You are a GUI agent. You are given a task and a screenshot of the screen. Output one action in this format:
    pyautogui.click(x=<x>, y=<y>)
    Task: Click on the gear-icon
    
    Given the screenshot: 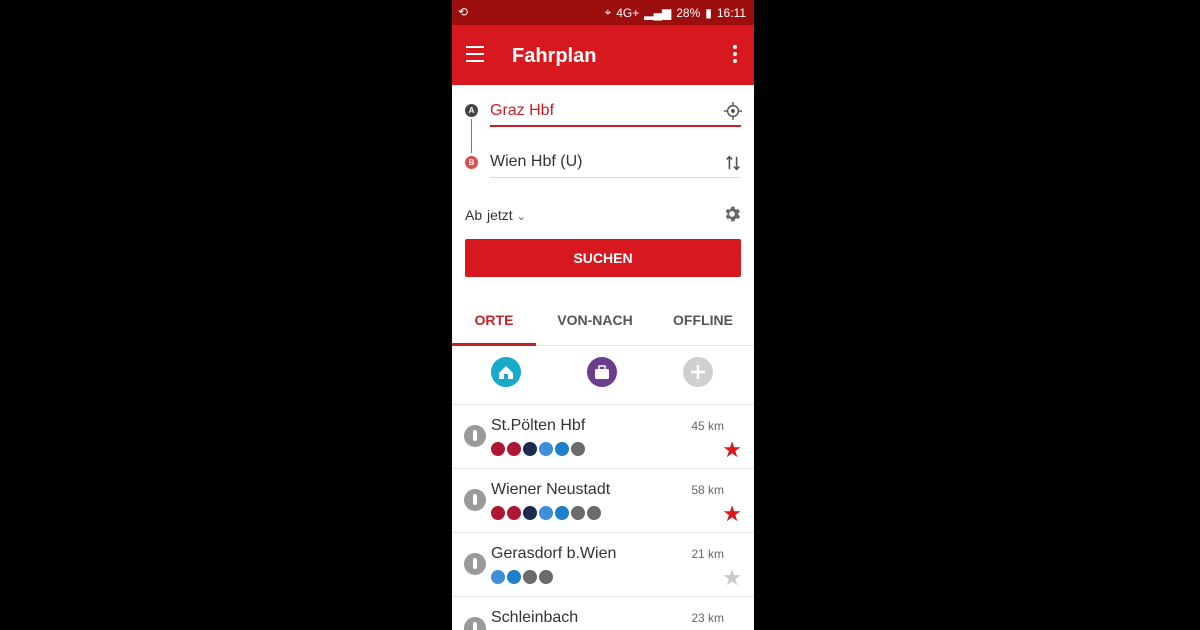 What is the action you would take?
    pyautogui.click(x=732, y=214)
    